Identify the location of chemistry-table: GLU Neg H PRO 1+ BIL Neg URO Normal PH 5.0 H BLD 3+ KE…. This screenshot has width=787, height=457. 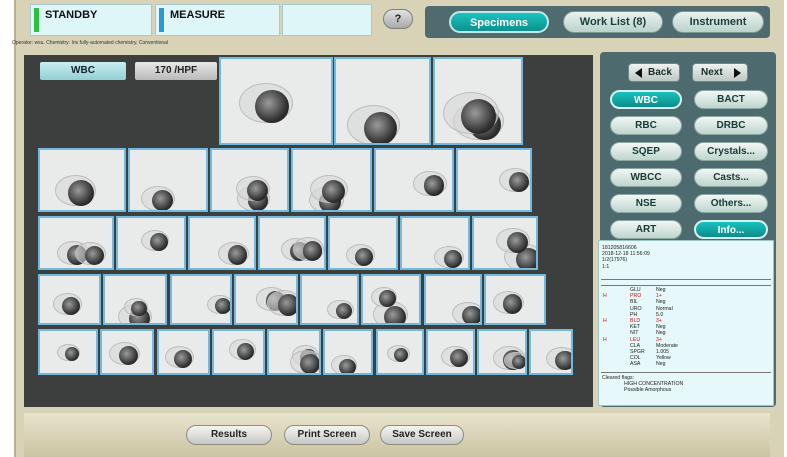
(687, 327).